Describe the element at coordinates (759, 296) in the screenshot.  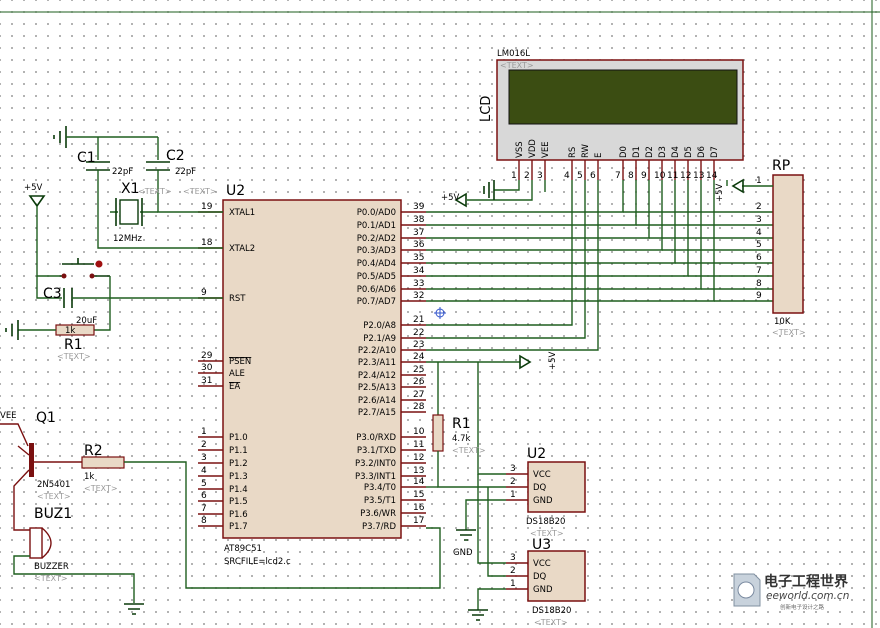
I see `rp-pin-number: 9` at that location.